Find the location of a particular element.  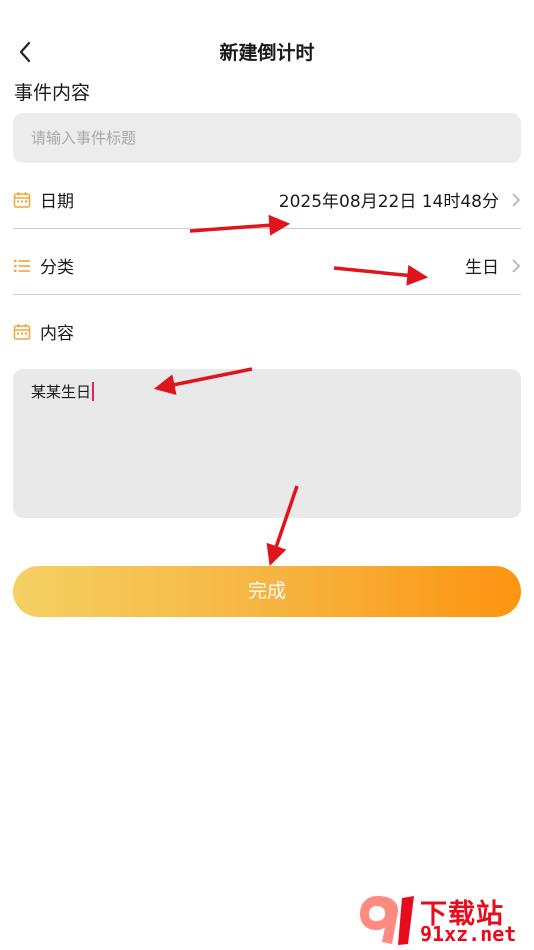

category-row: 分类 生日 is located at coordinates (267, 267).